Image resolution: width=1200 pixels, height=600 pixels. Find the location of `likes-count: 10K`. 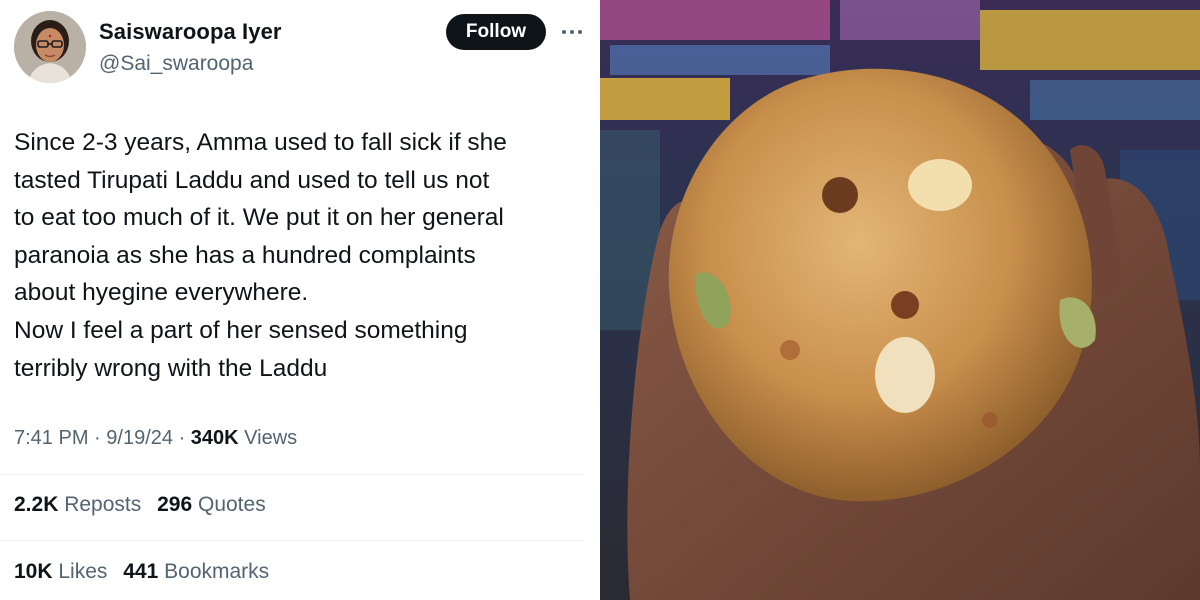

likes-count: 10K is located at coordinates (33, 571).